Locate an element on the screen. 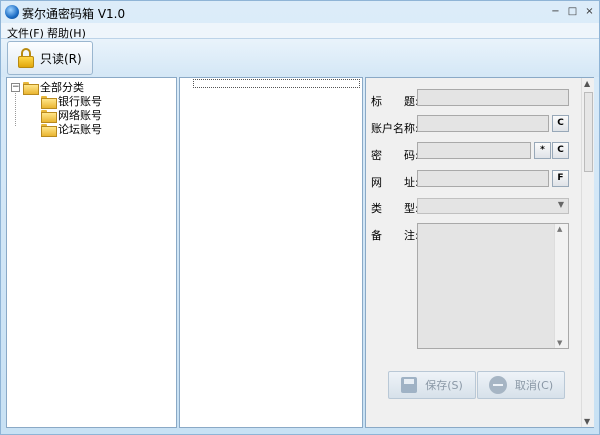 This screenshot has width=600, height=435. form-scrollbar: ▲ ▼ is located at coordinates (587, 252).